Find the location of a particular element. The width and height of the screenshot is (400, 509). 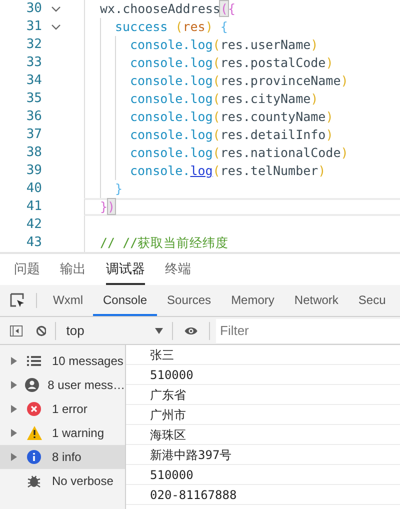

clear-icon is located at coordinates (41, 331).